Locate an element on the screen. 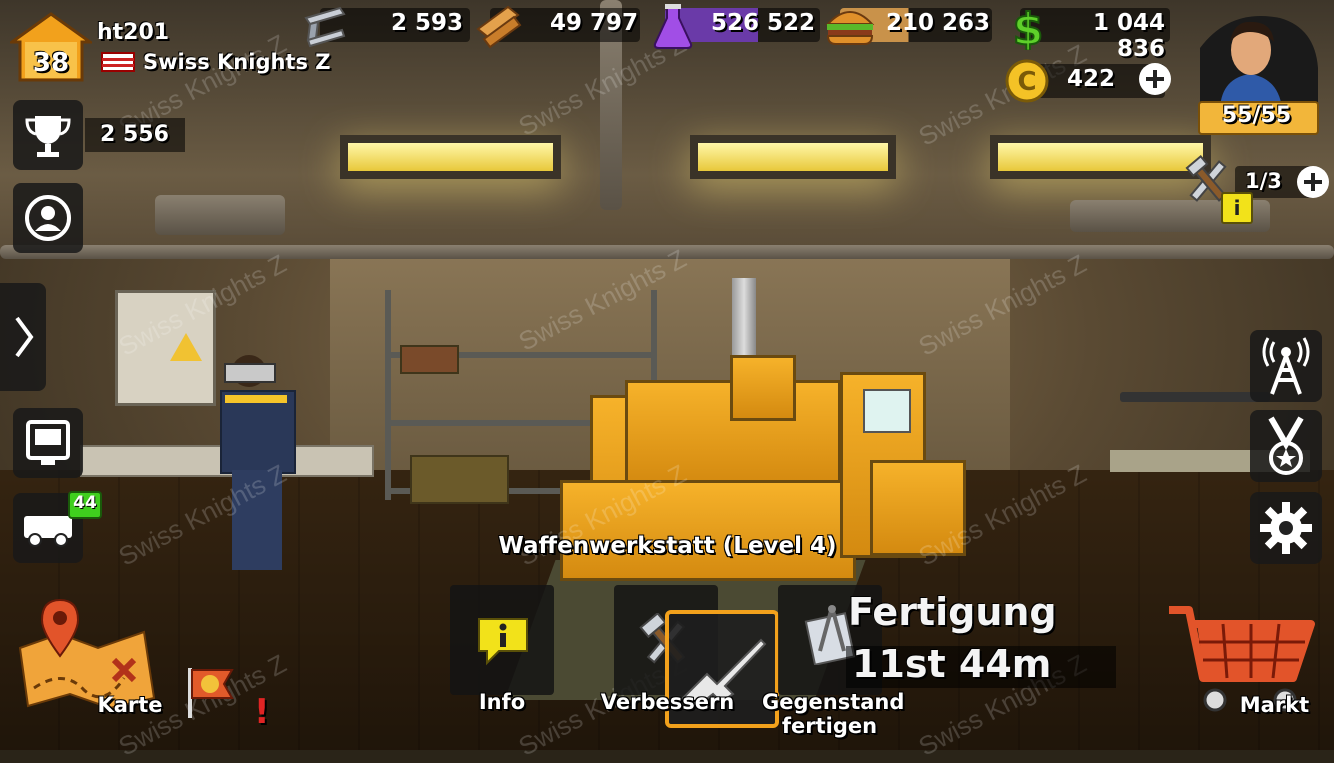  builder-info-icon: i is located at coordinates (1237, 208).